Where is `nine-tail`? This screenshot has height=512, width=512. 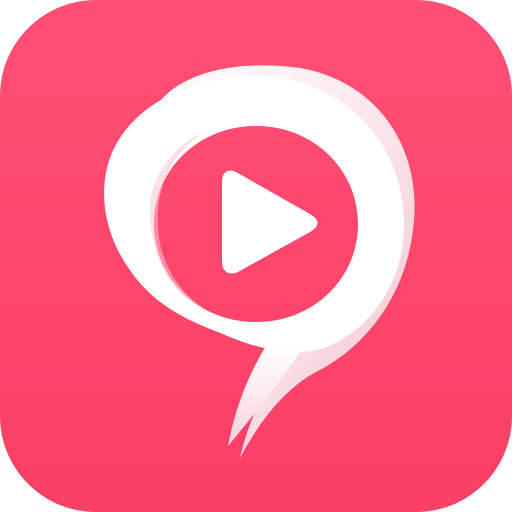
nine-tail is located at coordinates (264, 396).